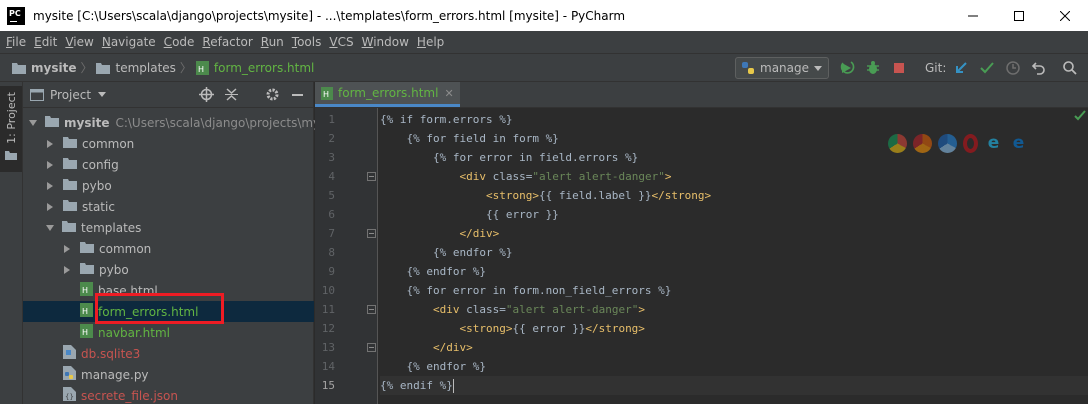 This screenshot has width=1088, height=404. I want to click on chrome-icon, so click(897, 143).